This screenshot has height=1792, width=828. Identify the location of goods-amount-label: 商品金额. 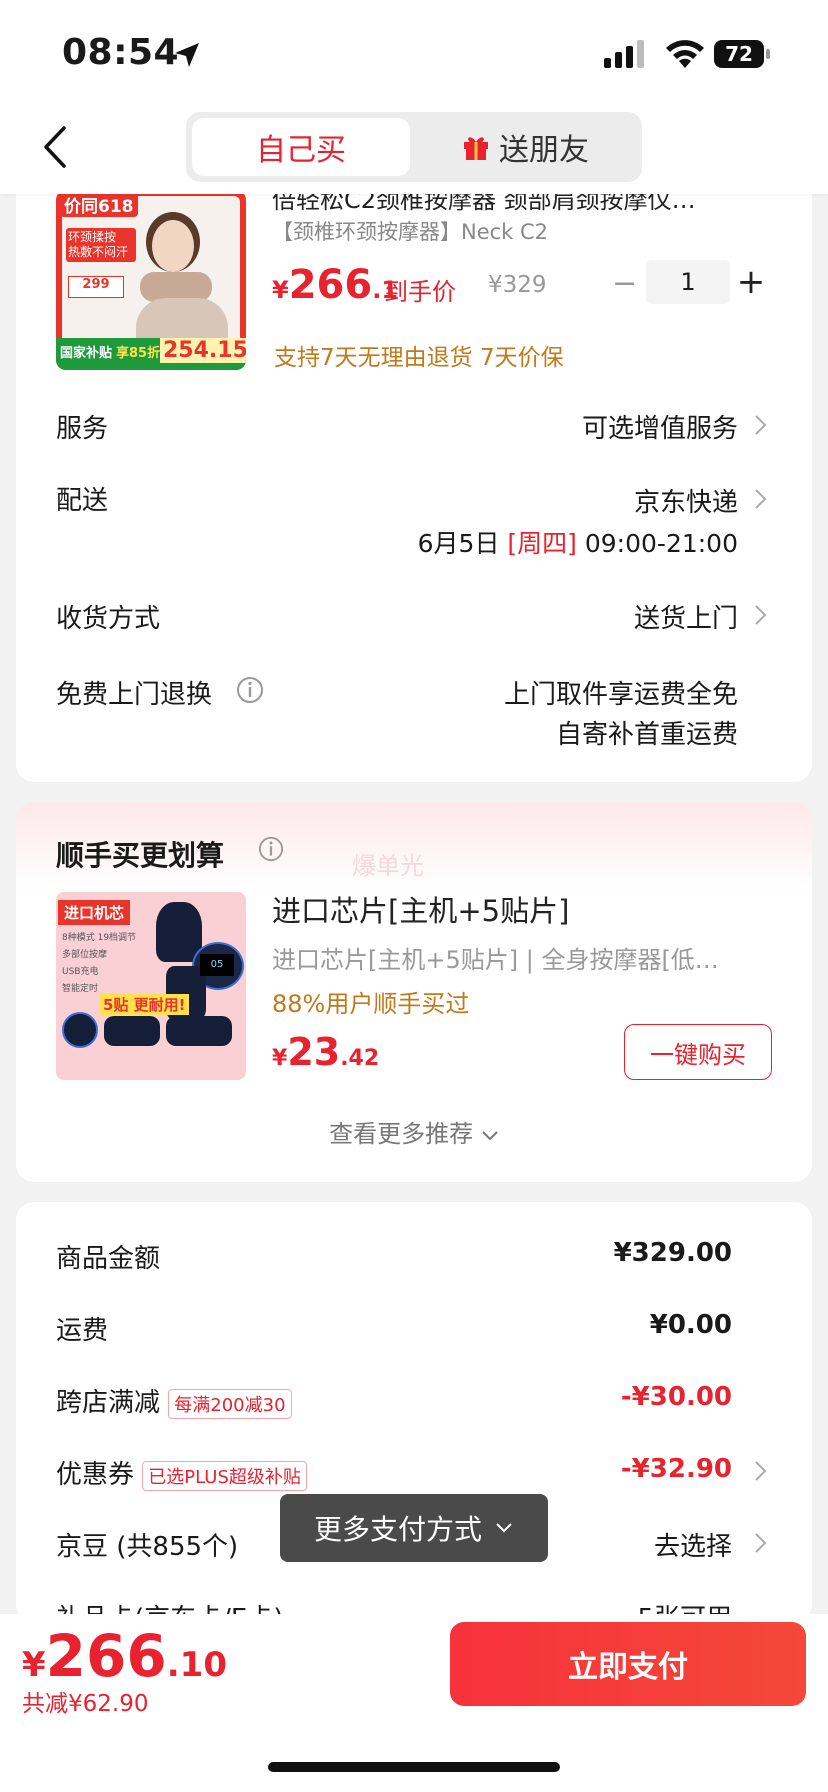
(108, 1259).